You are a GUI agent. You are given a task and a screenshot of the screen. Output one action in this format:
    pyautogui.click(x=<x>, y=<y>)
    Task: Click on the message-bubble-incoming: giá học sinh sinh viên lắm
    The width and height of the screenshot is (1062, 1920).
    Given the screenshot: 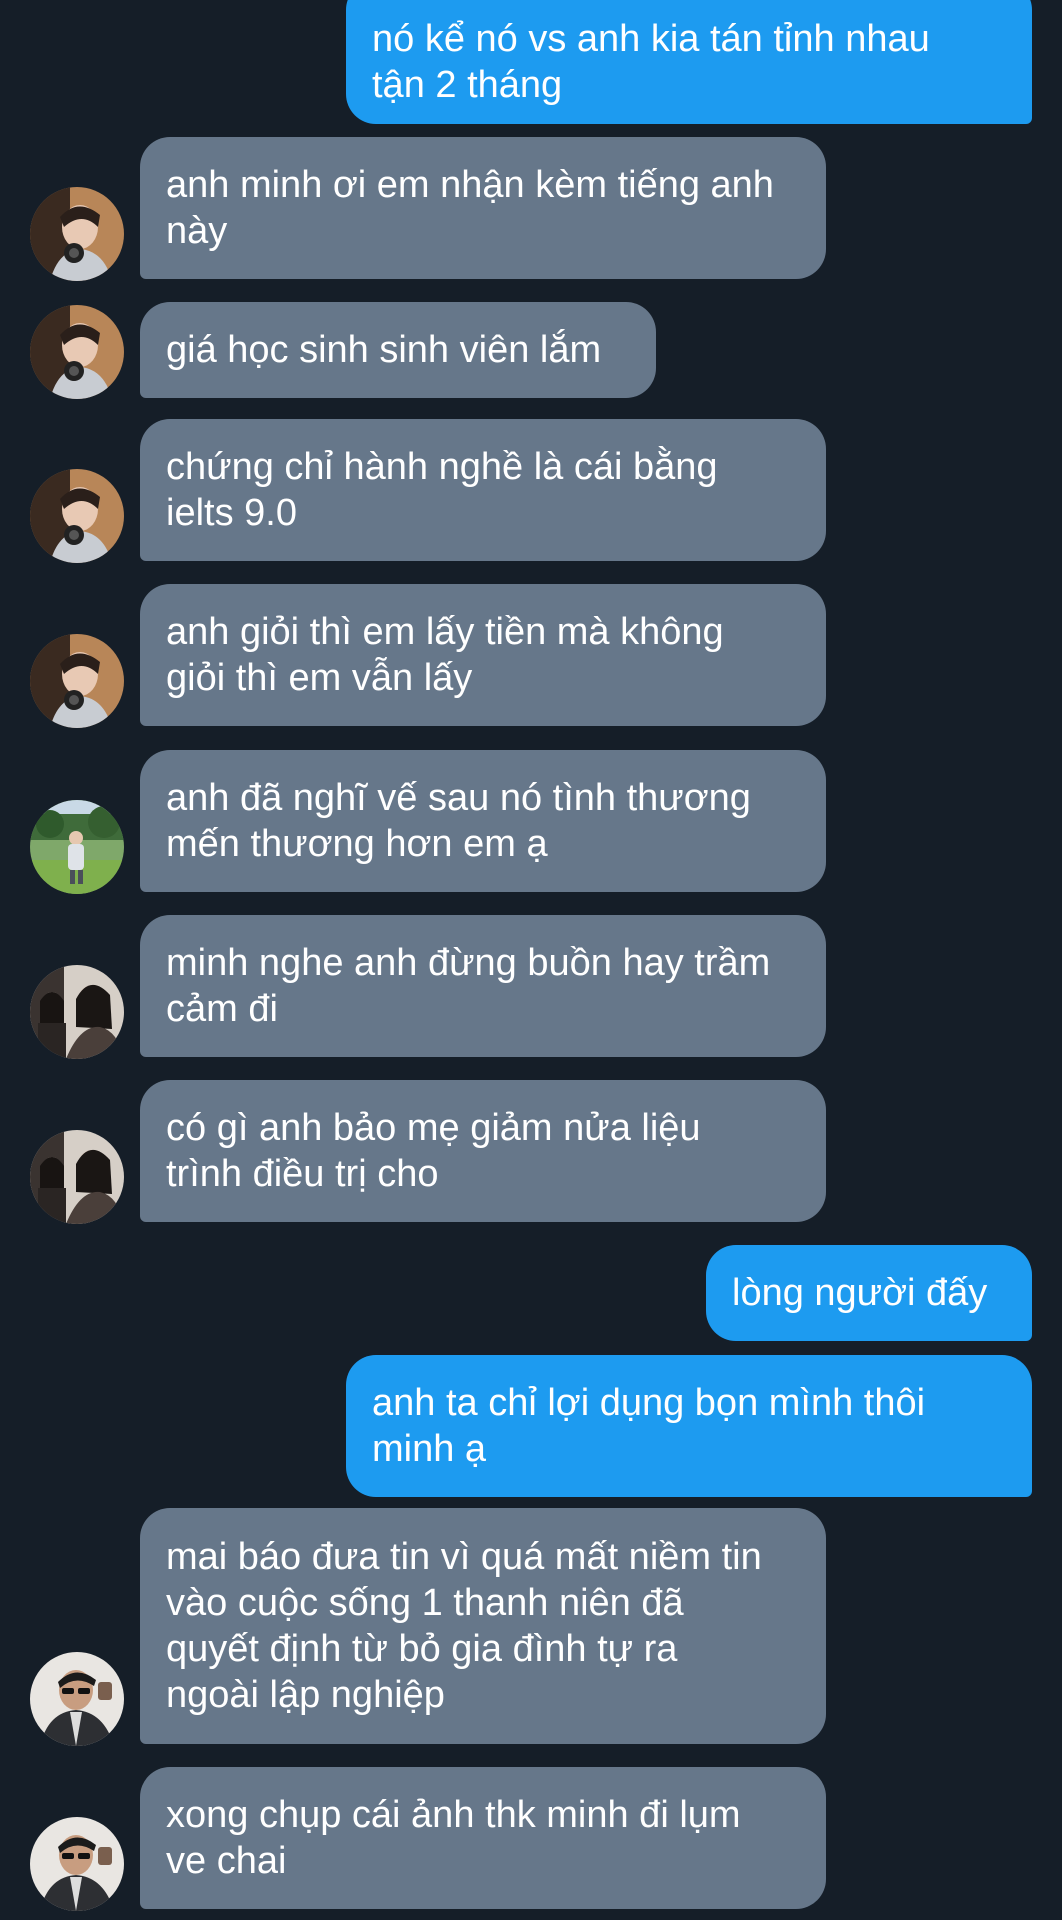 What is the action you would take?
    pyautogui.click(x=398, y=350)
    